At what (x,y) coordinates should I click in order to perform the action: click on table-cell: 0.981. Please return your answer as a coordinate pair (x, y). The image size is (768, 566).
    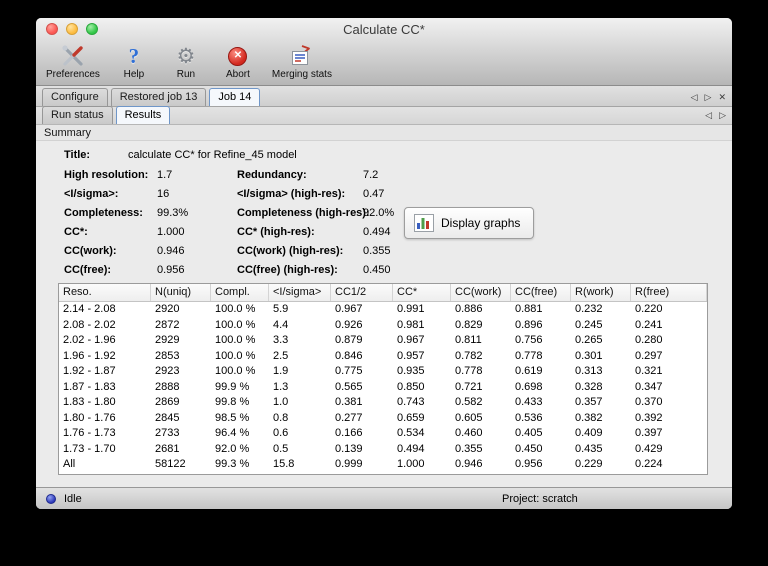
    Looking at the image, I should click on (411, 324).